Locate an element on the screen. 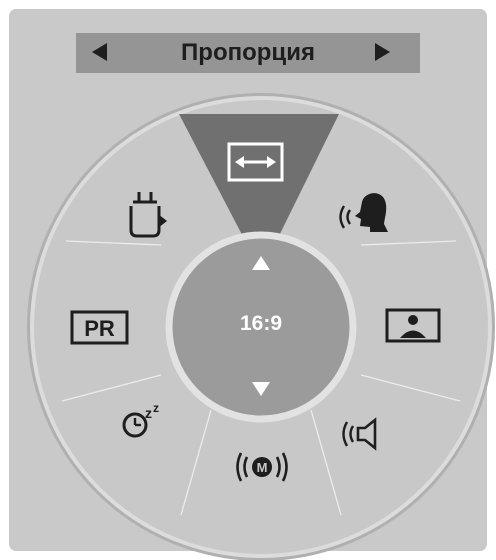 Image resolution: width=496 pixels, height=560 pixels. svg-text: PR is located at coordinates (99, 328).